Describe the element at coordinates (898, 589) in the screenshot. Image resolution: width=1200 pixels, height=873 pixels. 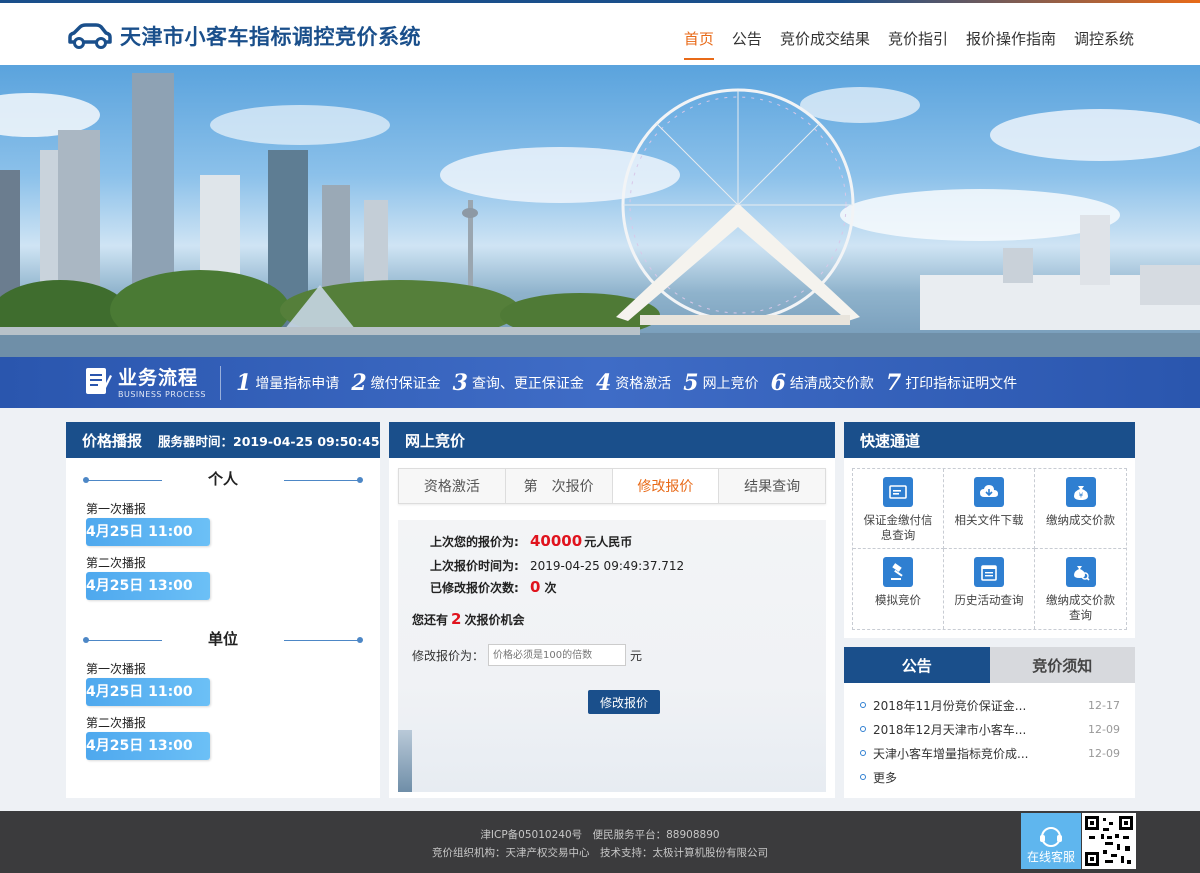
I see `quick-mock-bid: 模拟竞价` at that location.